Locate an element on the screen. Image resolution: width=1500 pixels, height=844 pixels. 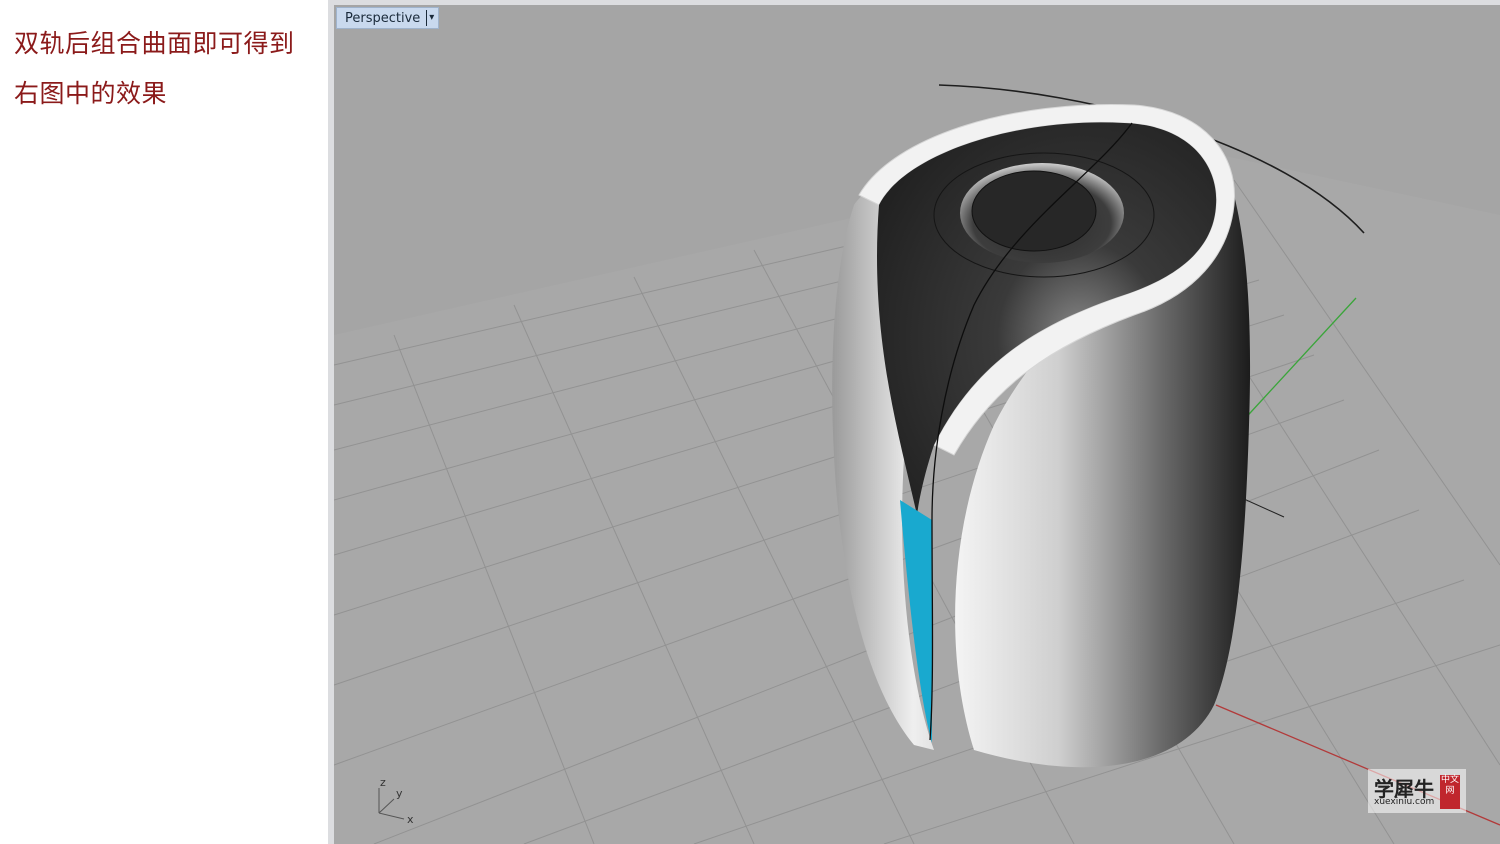
viewport-title: Perspective is located at coordinates (382, 18).